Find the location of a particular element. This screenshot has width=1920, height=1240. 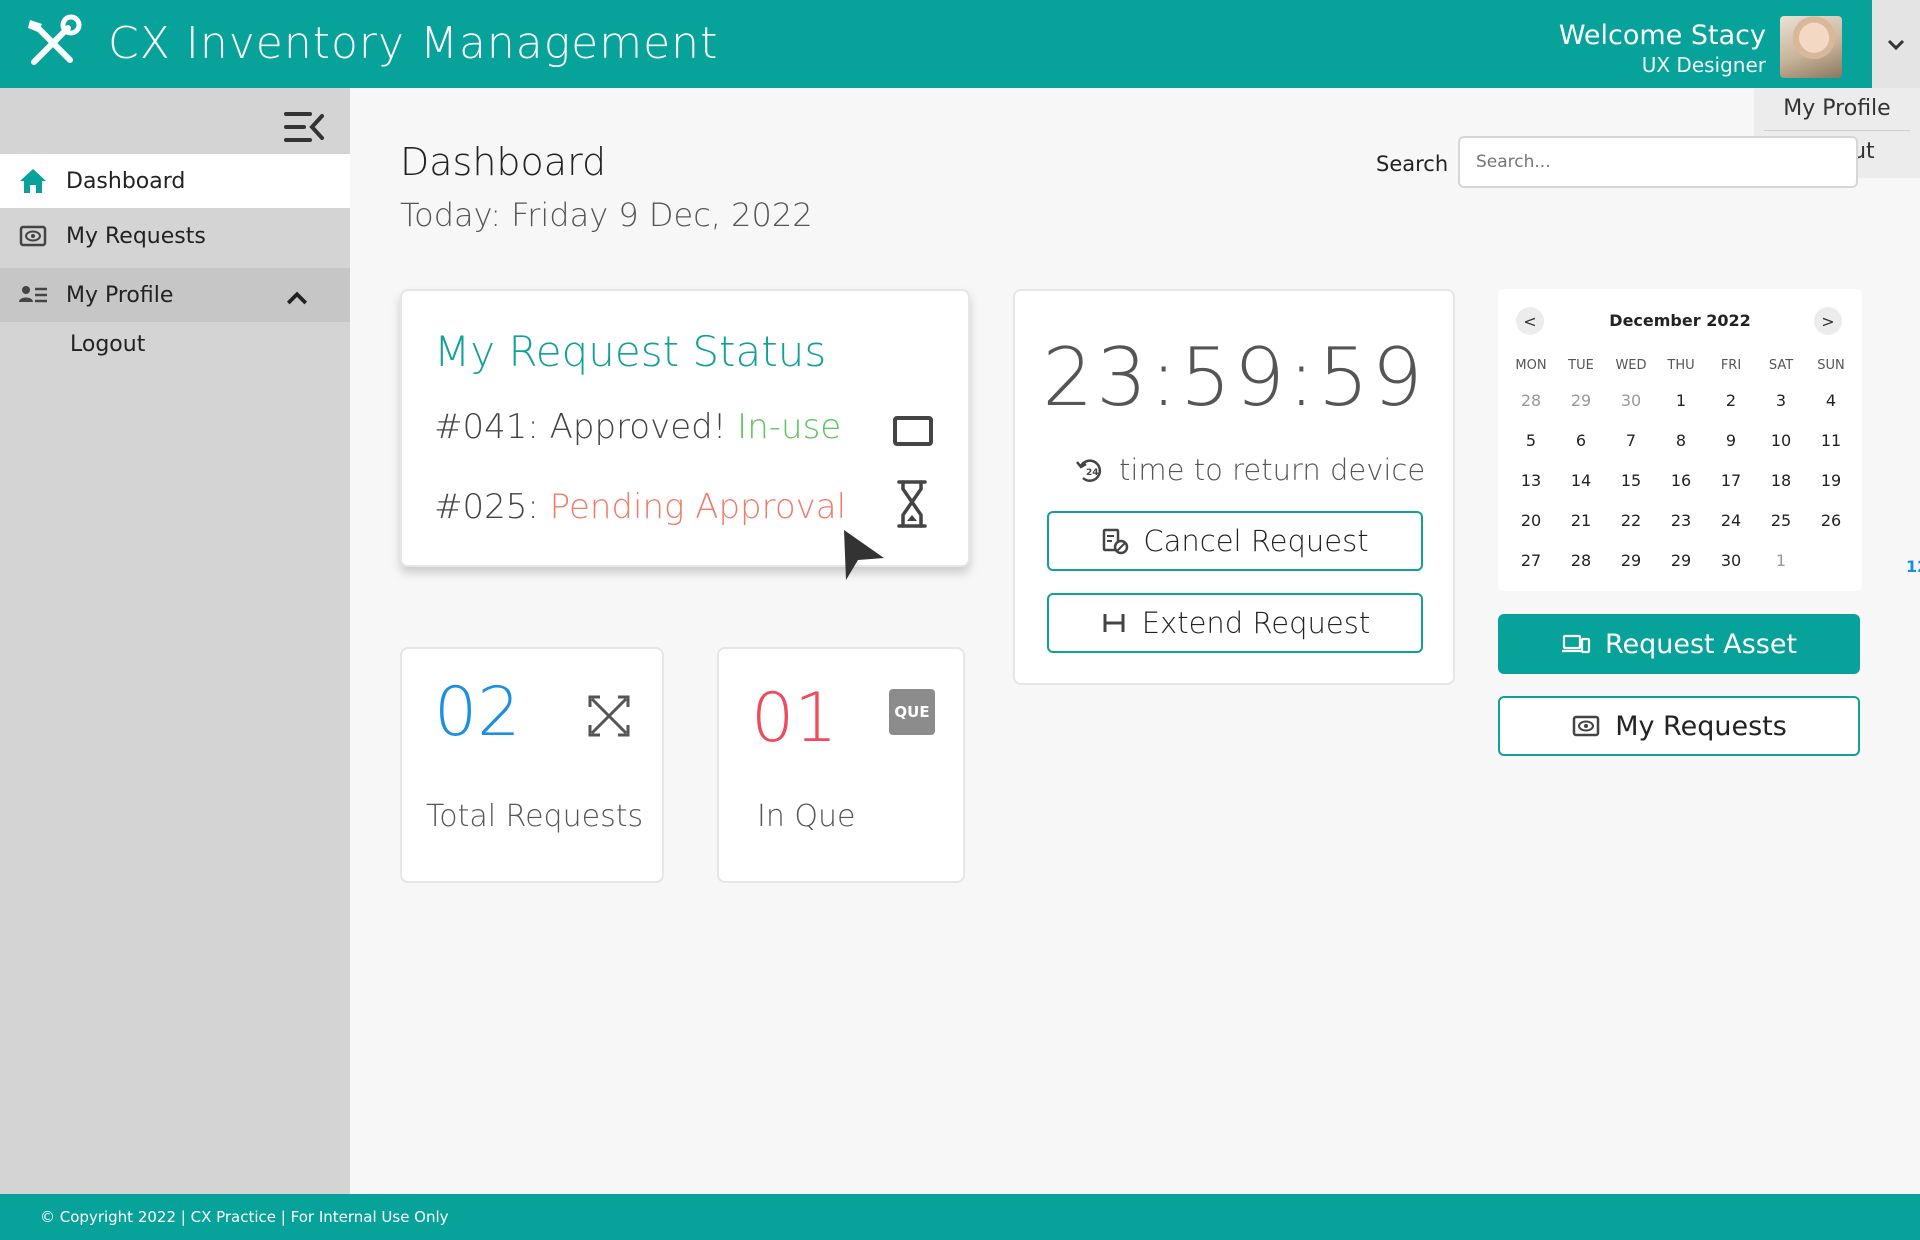

sidebar-item-my-requests: My Requests is located at coordinates (175, 236).